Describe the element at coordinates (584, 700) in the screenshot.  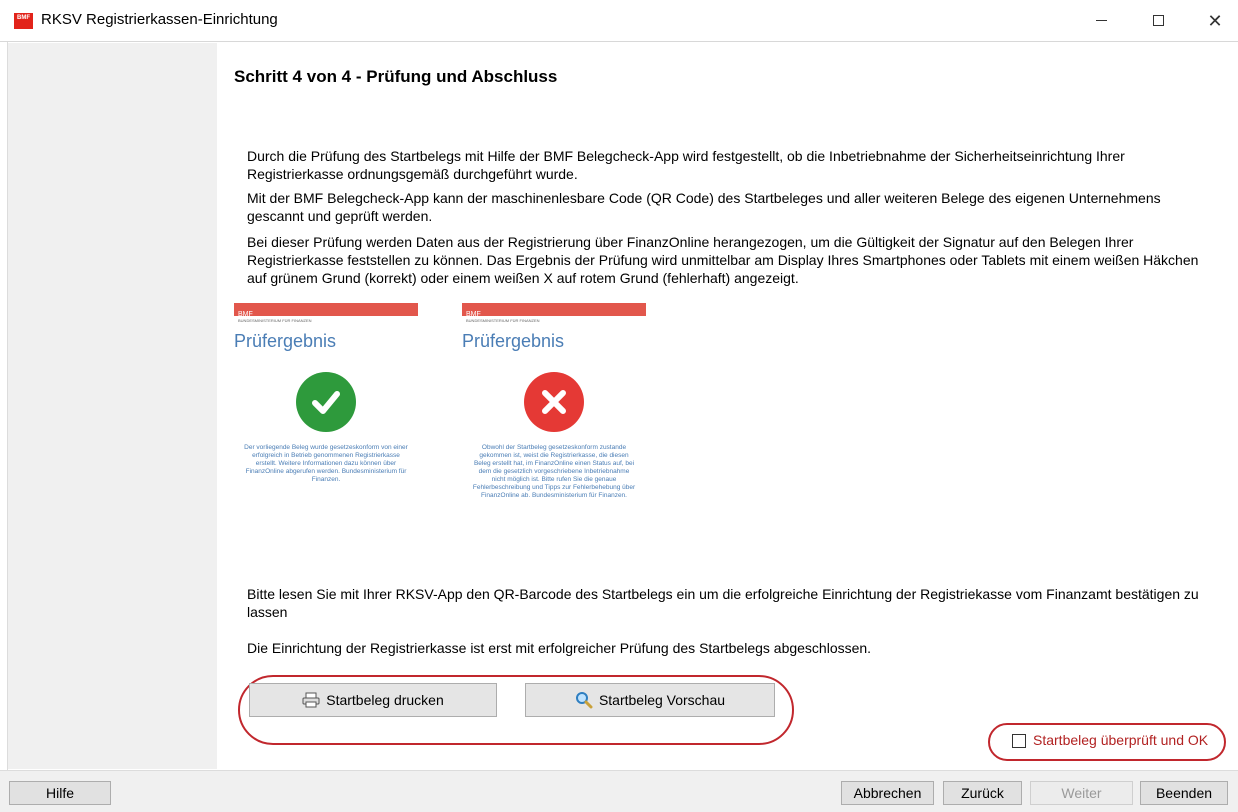
I see `magnifier-icon` at that location.